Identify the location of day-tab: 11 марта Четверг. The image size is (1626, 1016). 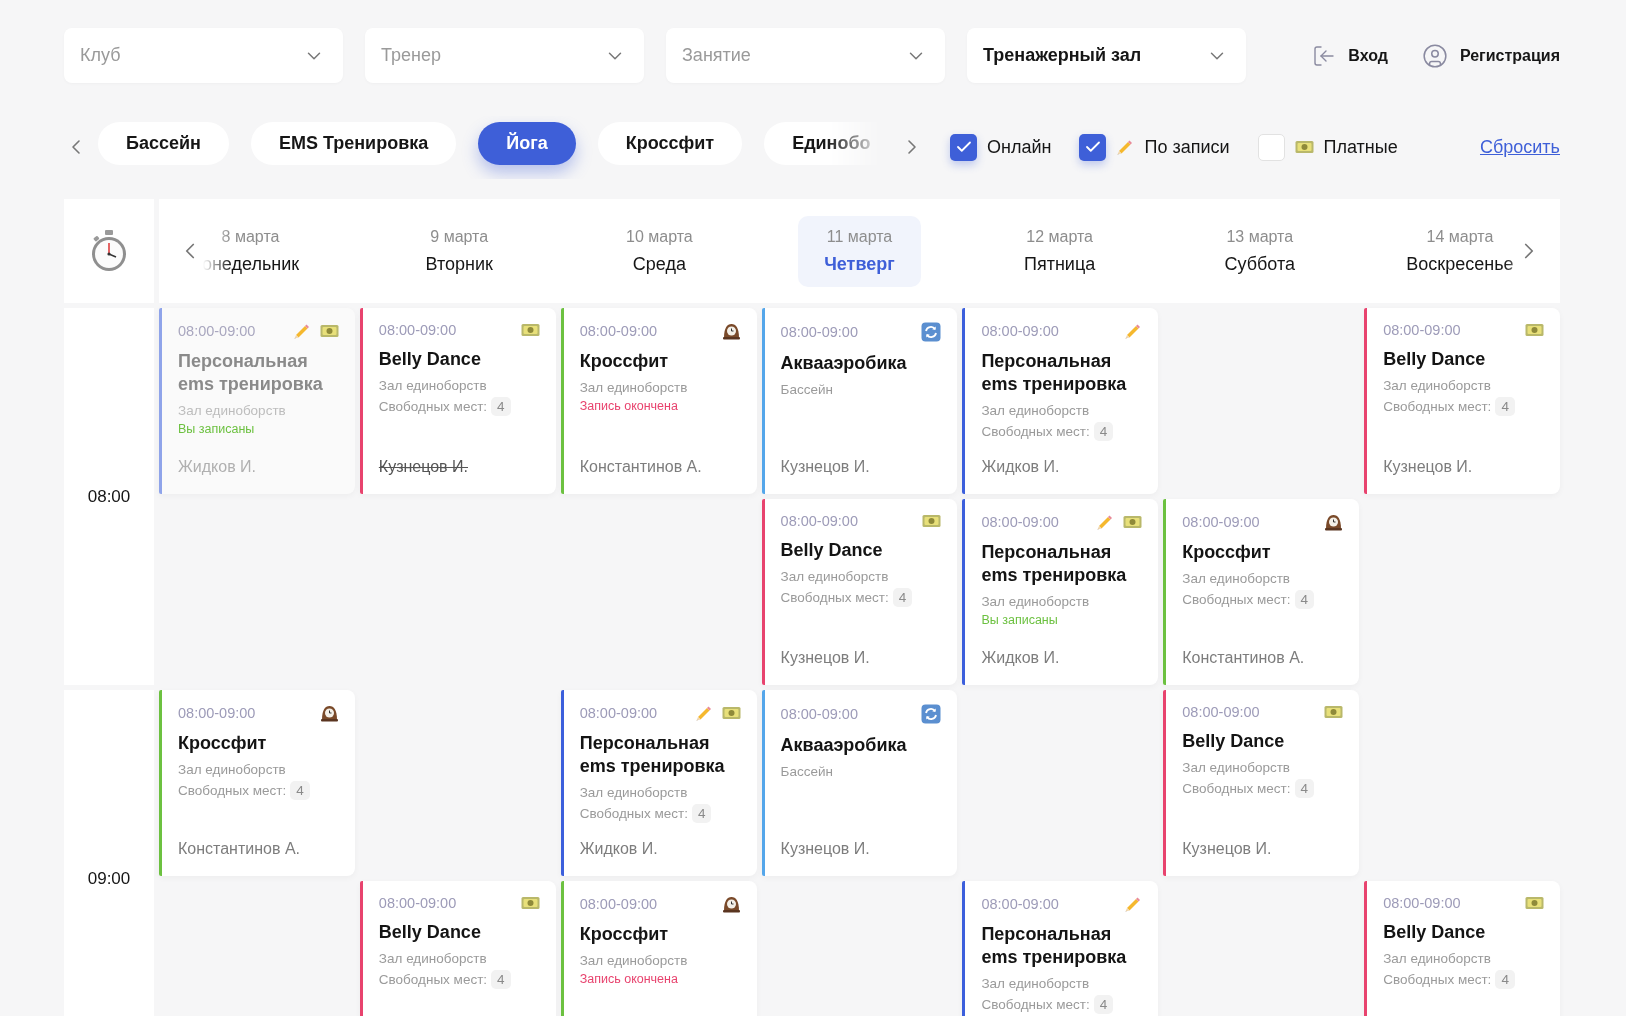
(859, 251).